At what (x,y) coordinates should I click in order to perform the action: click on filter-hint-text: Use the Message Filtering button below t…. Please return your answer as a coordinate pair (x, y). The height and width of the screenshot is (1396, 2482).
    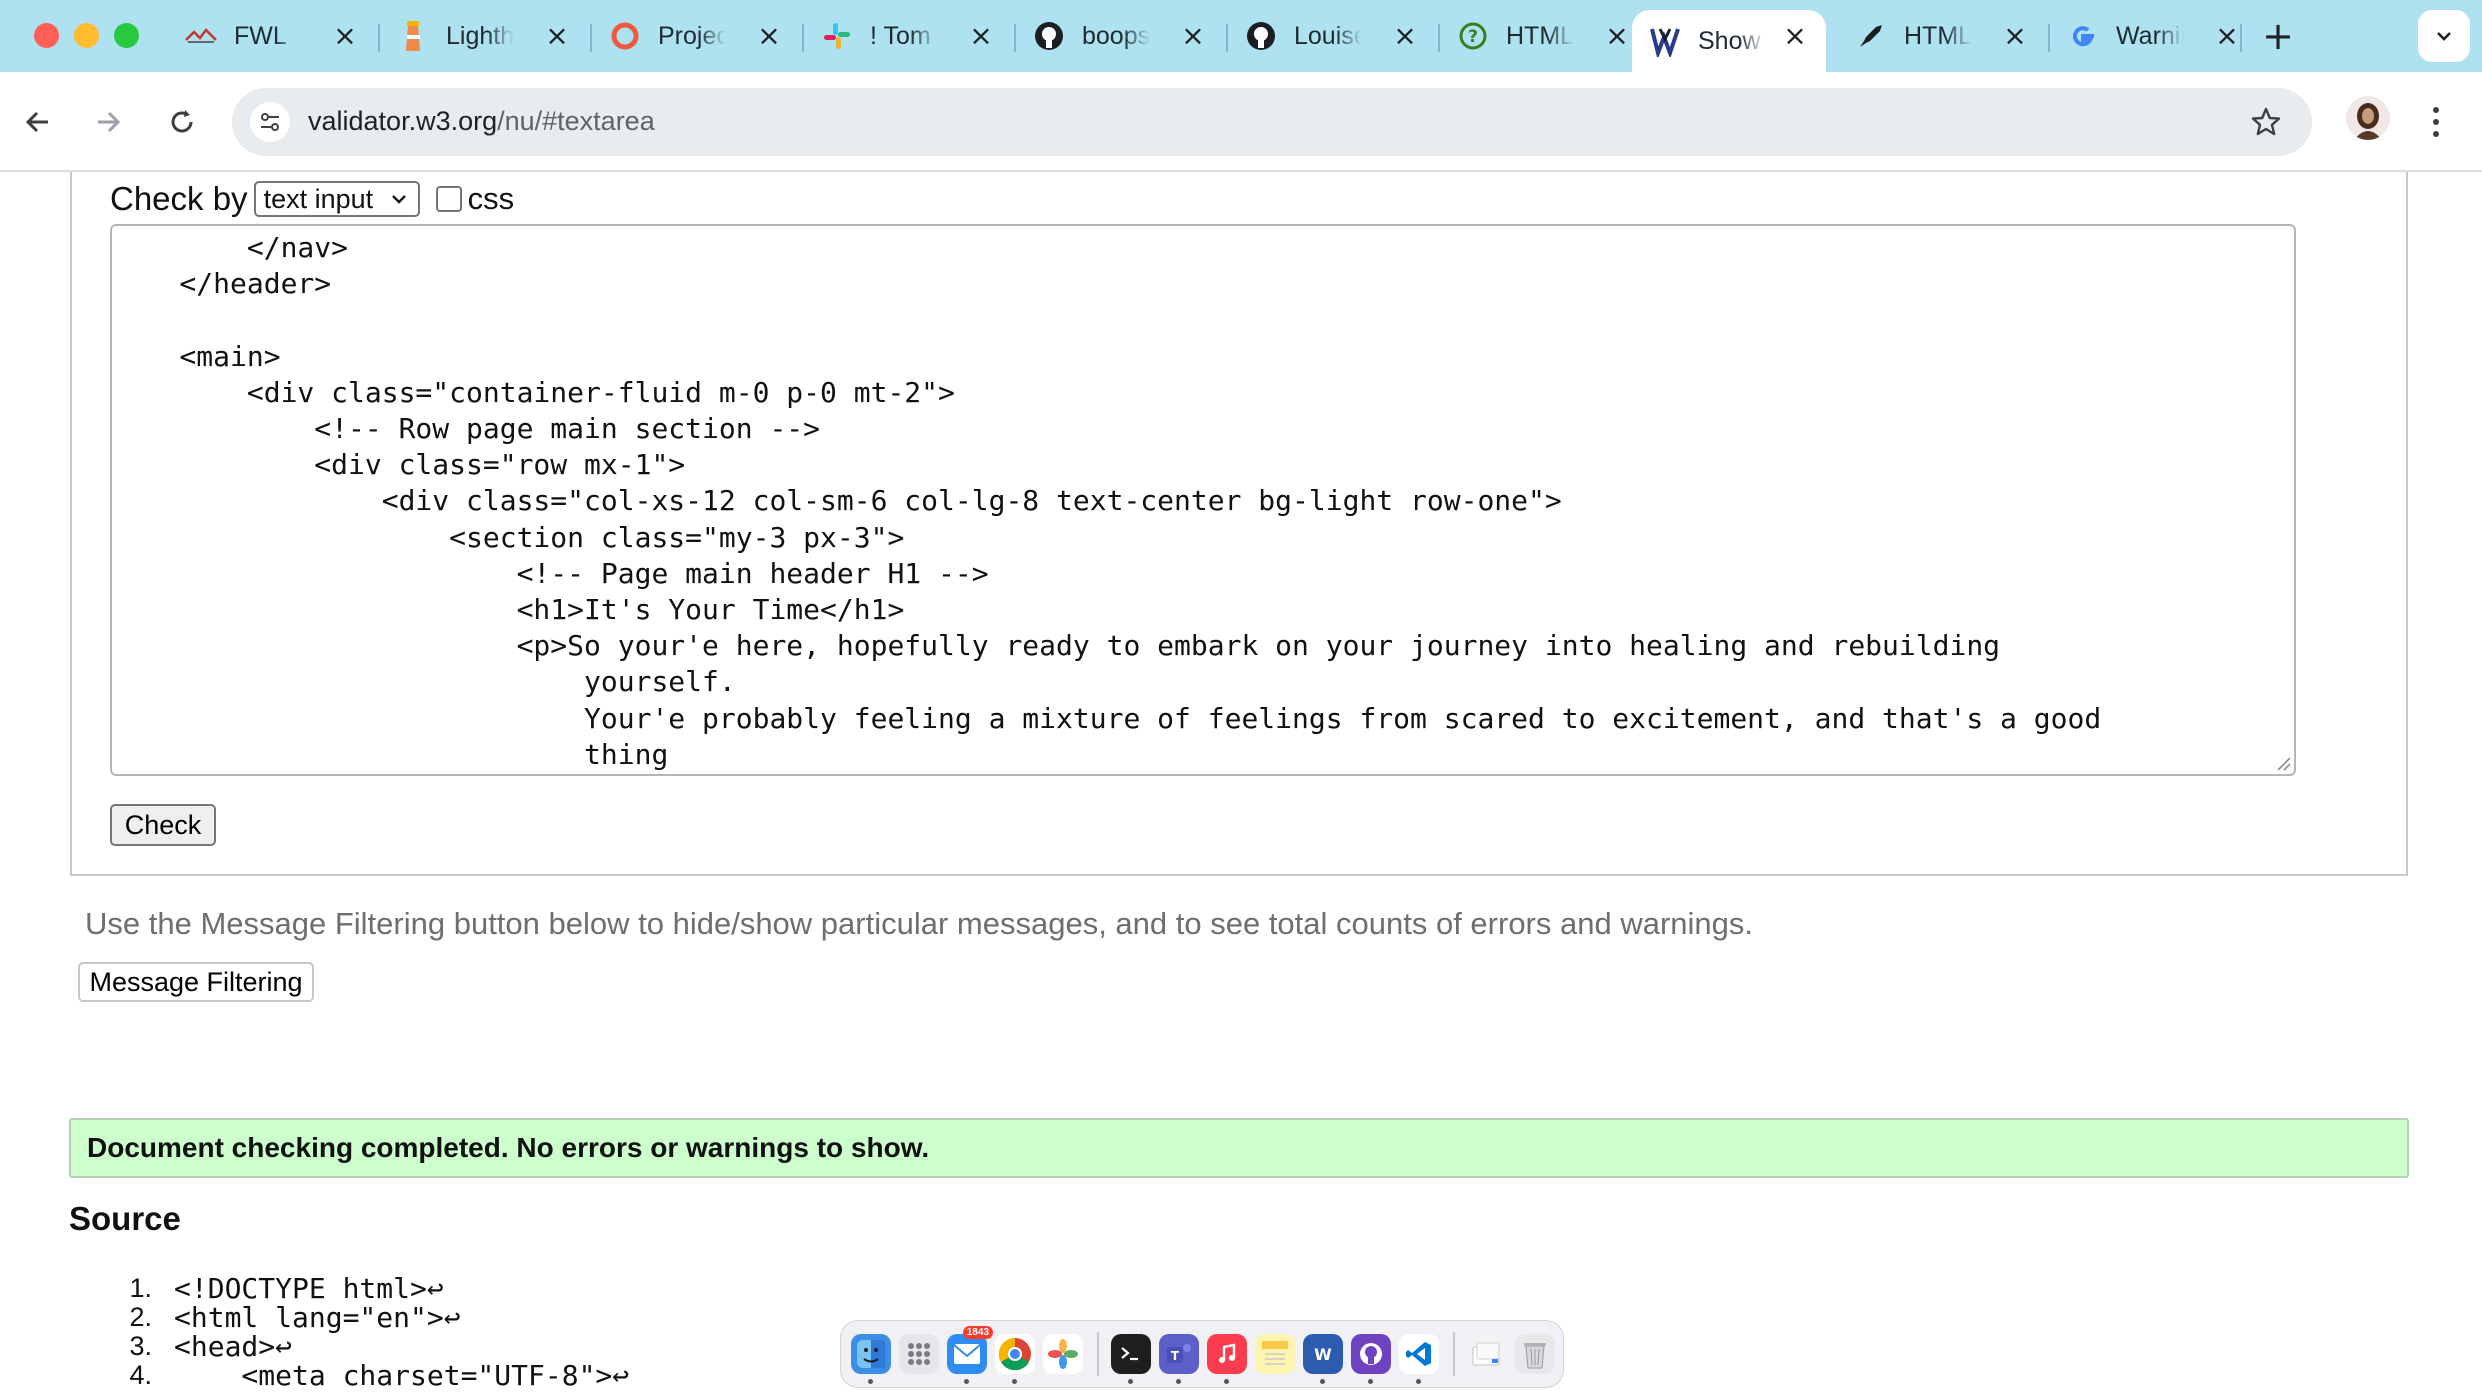
    Looking at the image, I should click on (919, 923).